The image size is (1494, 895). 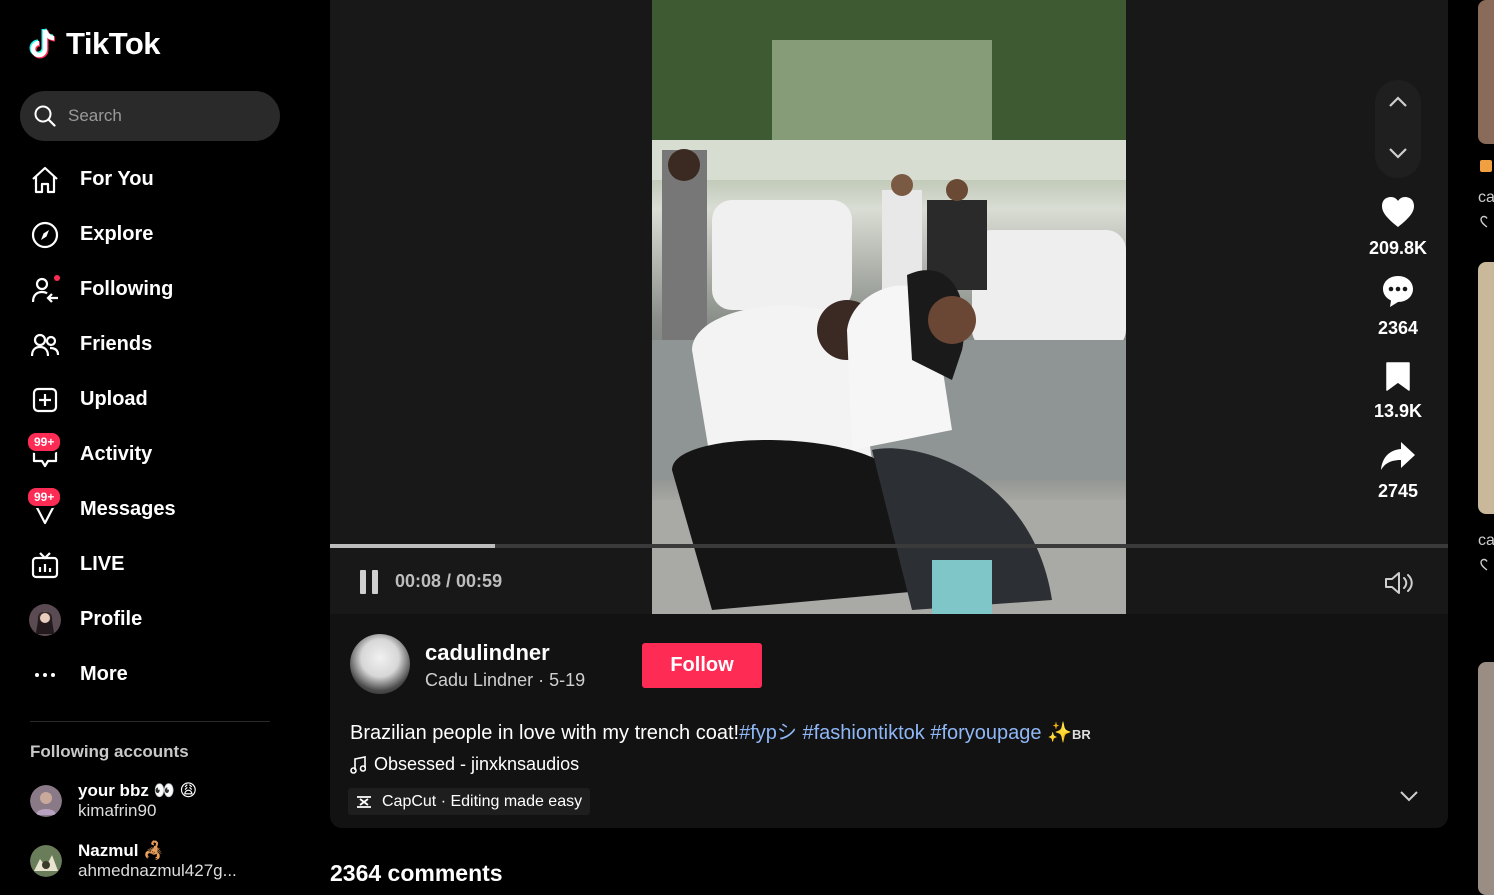 What do you see at coordinates (370, 582) in the screenshot?
I see `pause-icon` at bounding box center [370, 582].